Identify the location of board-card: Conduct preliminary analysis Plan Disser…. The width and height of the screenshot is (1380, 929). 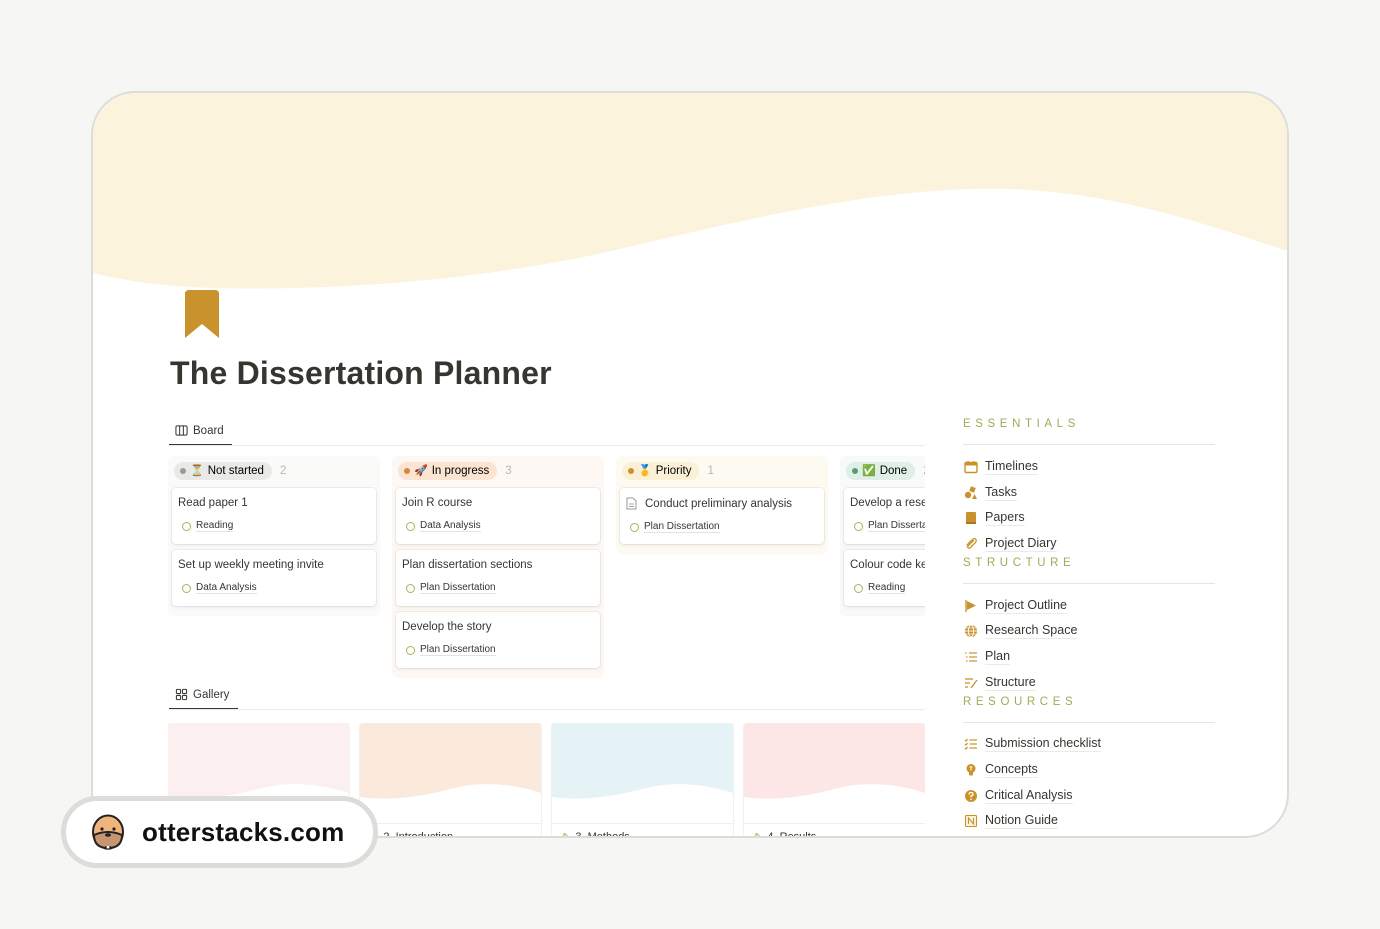
(722, 516).